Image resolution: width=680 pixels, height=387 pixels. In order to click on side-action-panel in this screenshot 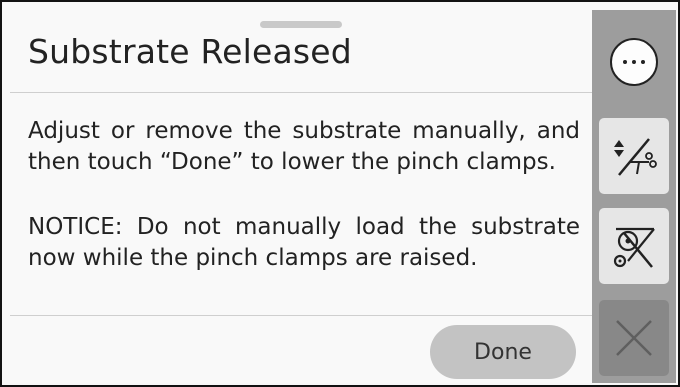, I will do `click(634, 196)`.